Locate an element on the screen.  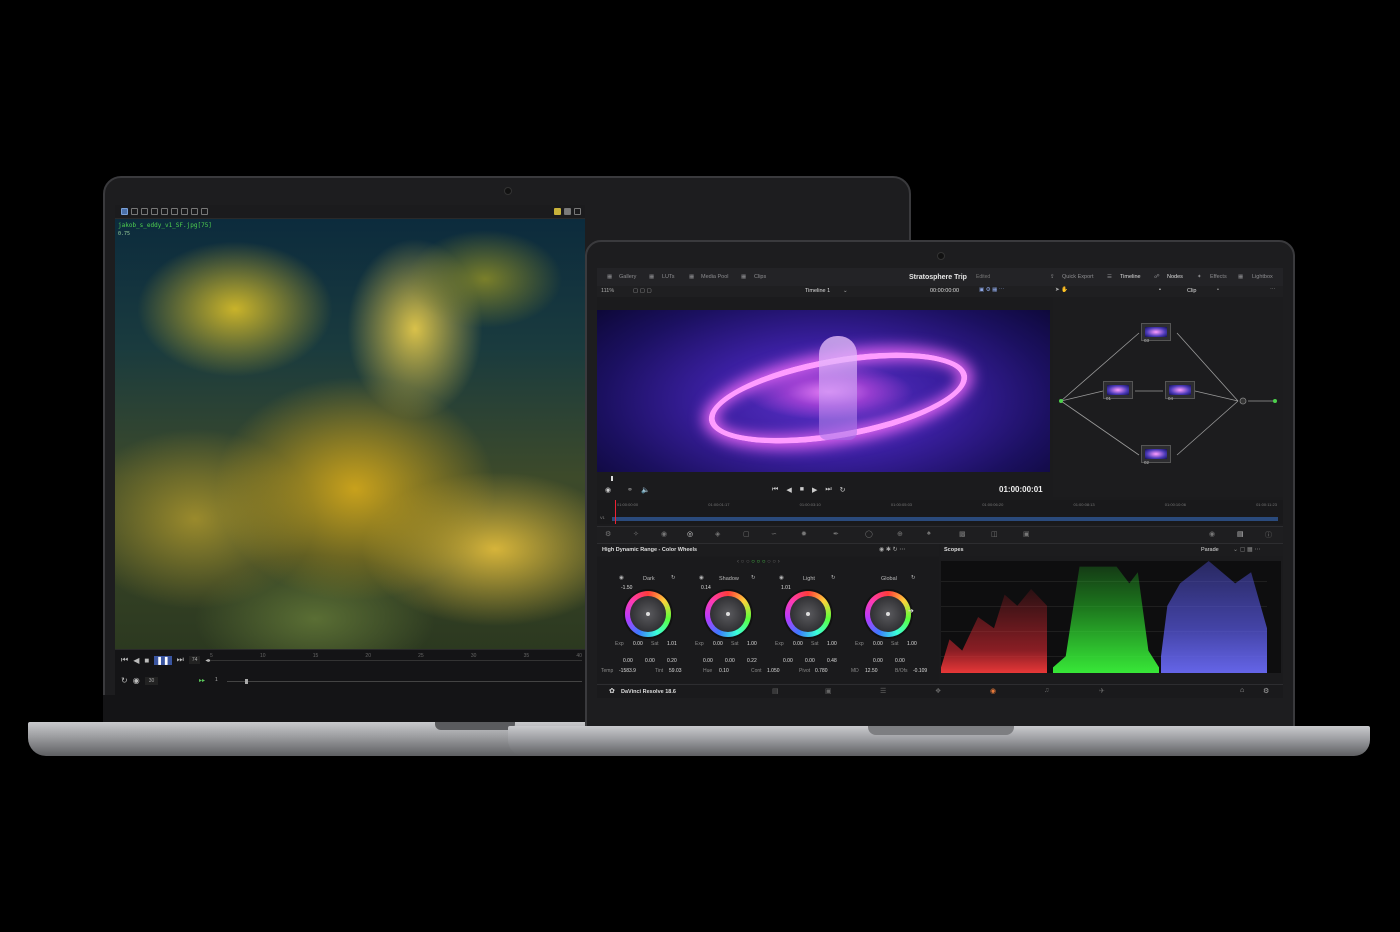
viewer-options-icon: ▣ ⚙ ▦ ⋯ is located at coordinates (991, 290).